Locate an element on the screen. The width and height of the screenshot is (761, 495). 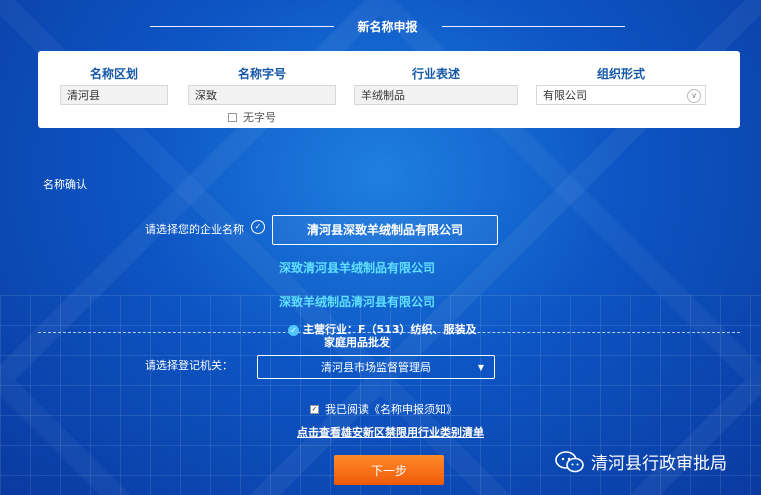
name-option-3: 深致羊绒制品清河县有限公司 is located at coordinates (357, 301).